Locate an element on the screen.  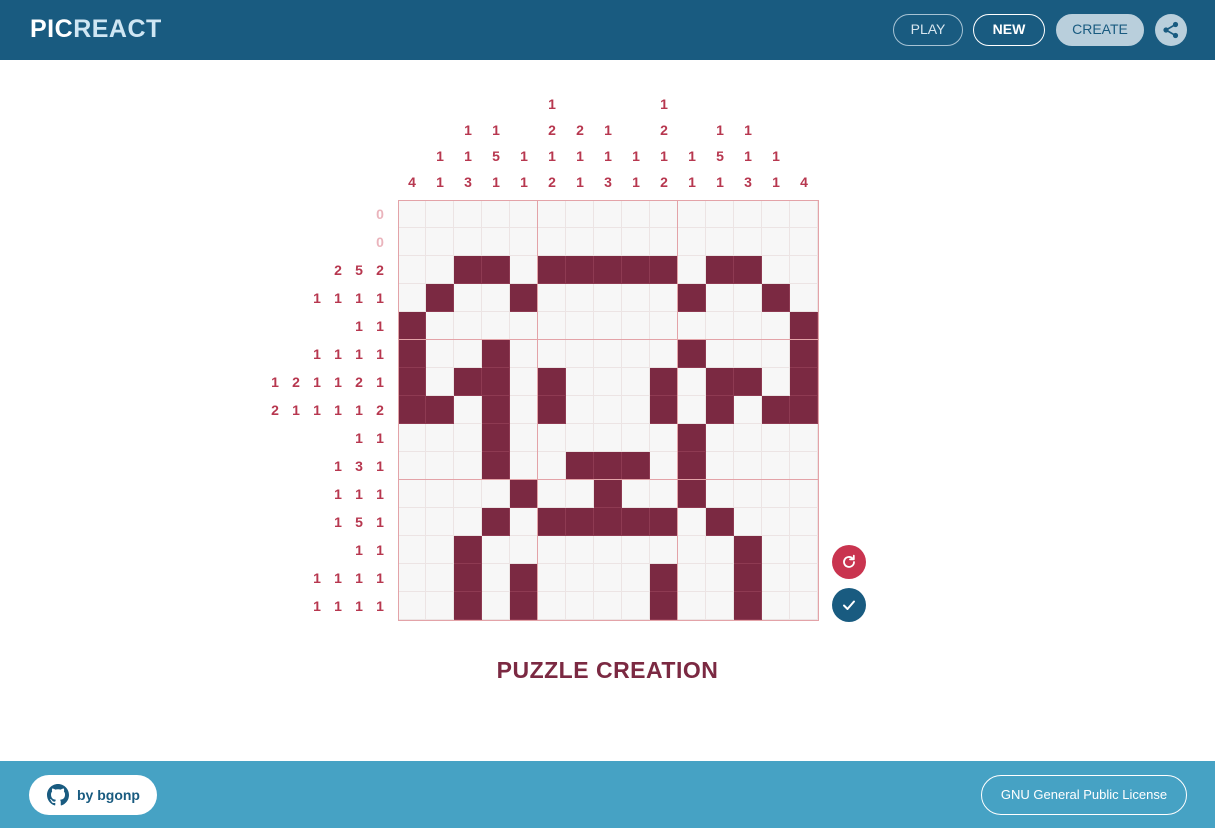
author-link: by bgonp is located at coordinates (93, 795).